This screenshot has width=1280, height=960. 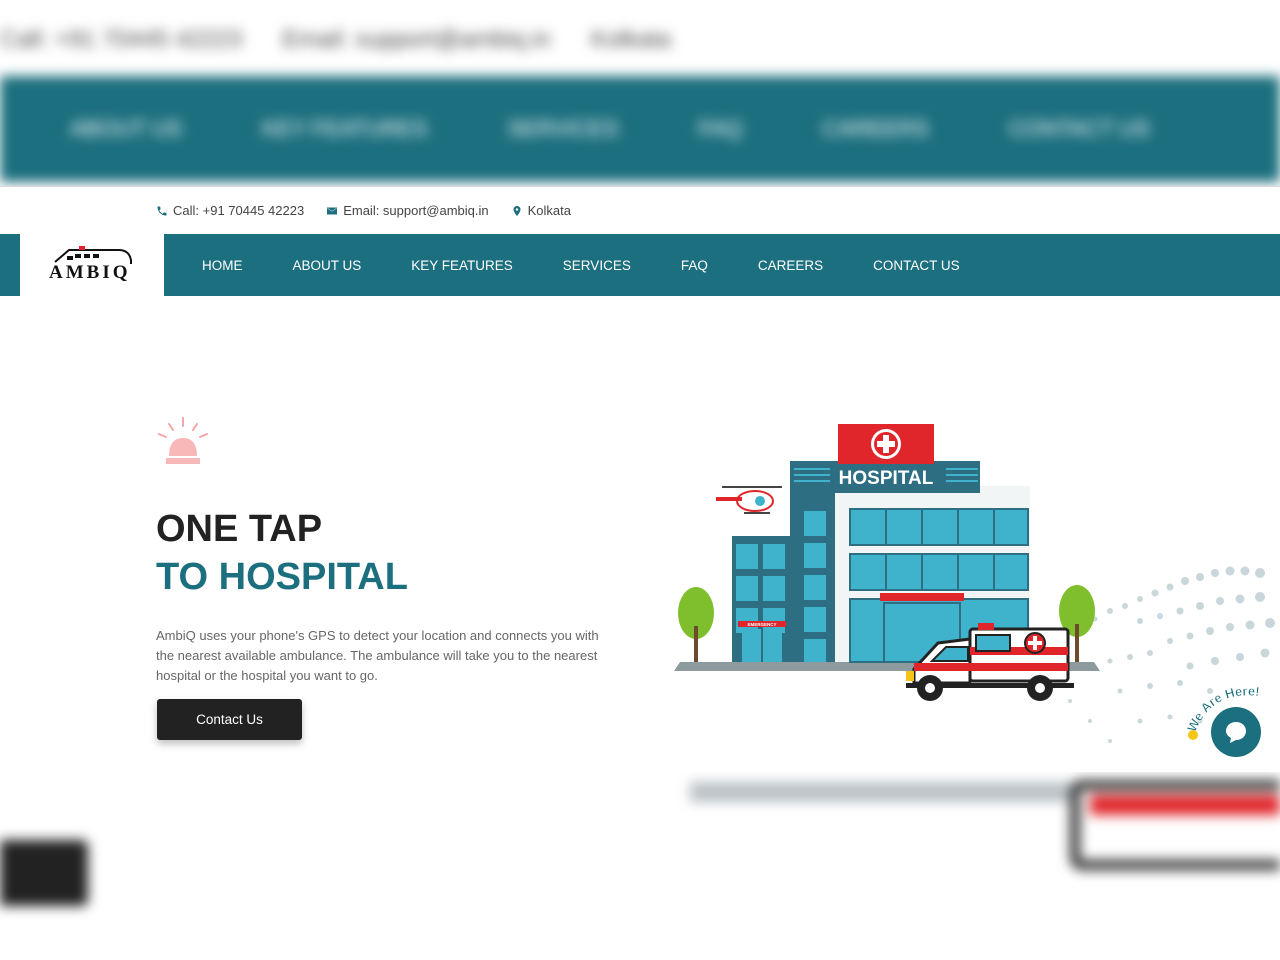 I want to click on nav-about-us: ABOUT US, so click(x=327, y=265).